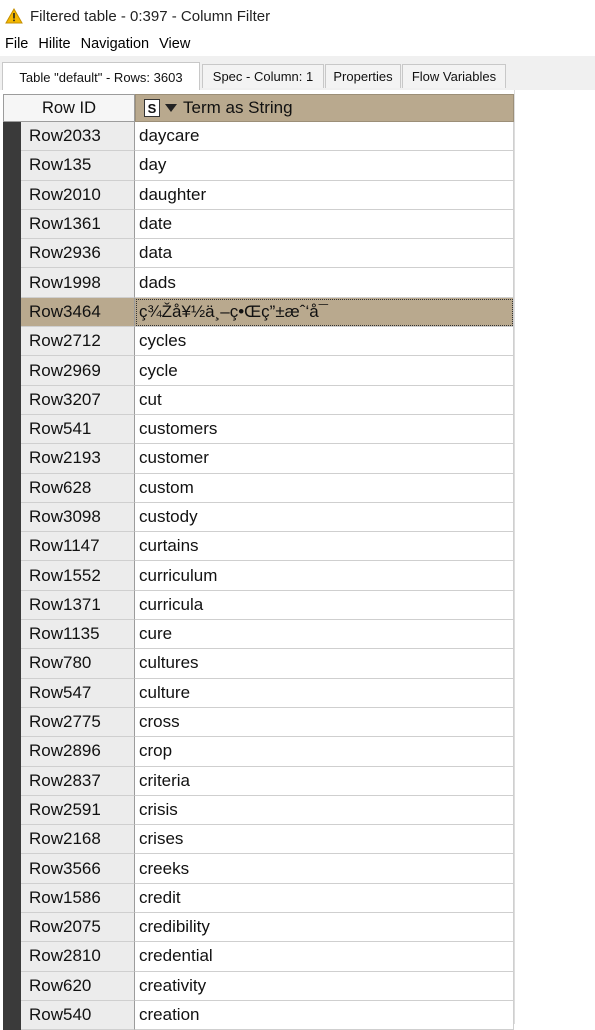 This screenshot has width=595, height=1030. Describe the element at coordinates (78, 957) in the screenshot. I see `row-id-cell: Row2810` at that location.